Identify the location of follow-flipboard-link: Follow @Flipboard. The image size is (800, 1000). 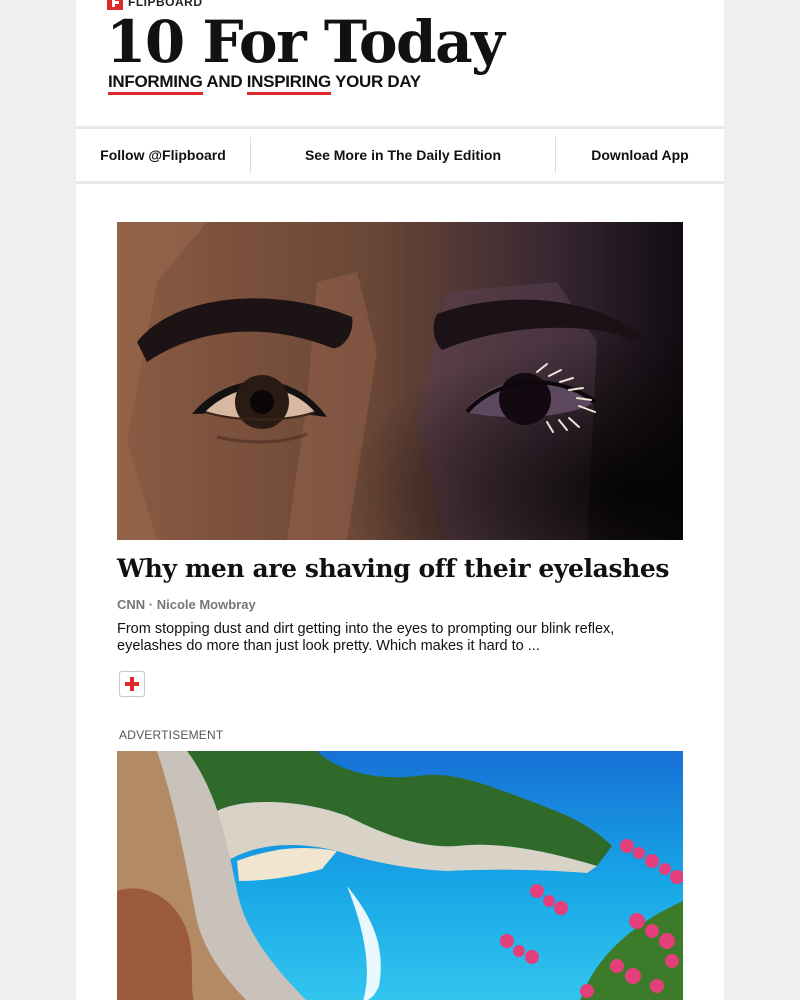
(163, 155).